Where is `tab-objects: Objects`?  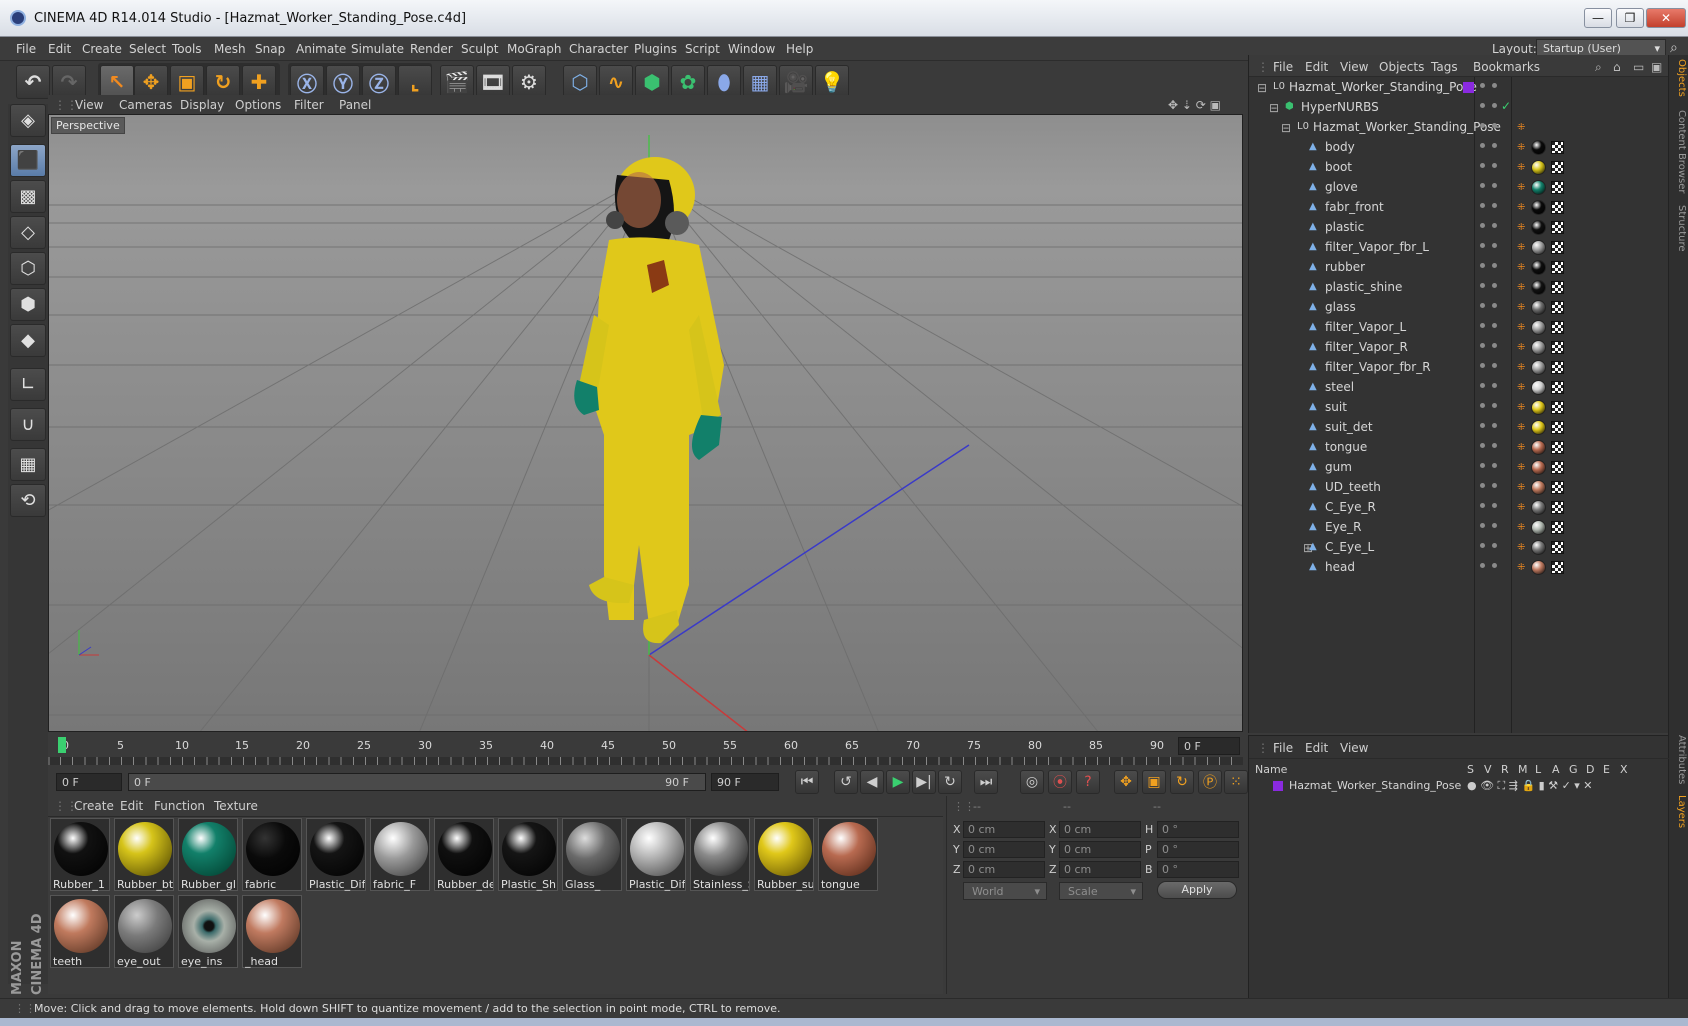 tab-objects: Objects is located at coordinates (1679, 78).